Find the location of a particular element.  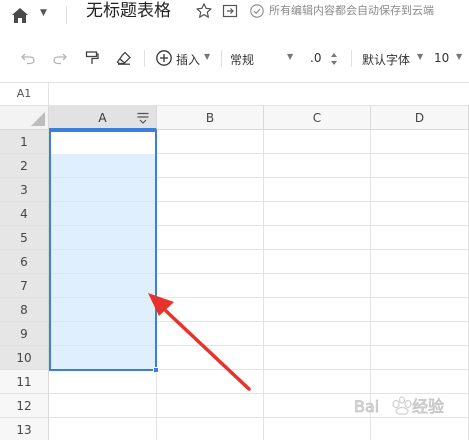

column-header-label: B is located at coordinates (210, 118).